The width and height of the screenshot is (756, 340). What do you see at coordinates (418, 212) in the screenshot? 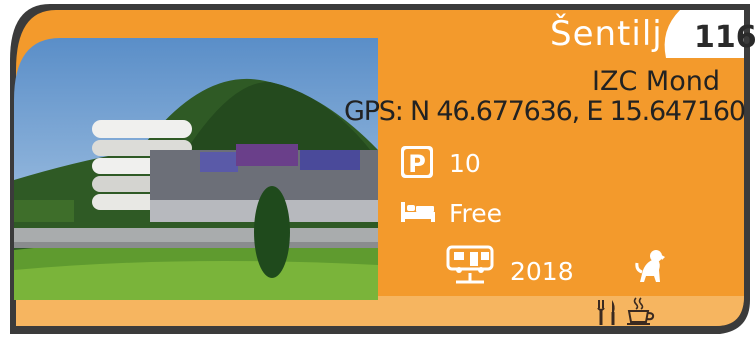
I see `bed-icon` at bounding box center [418, 212].